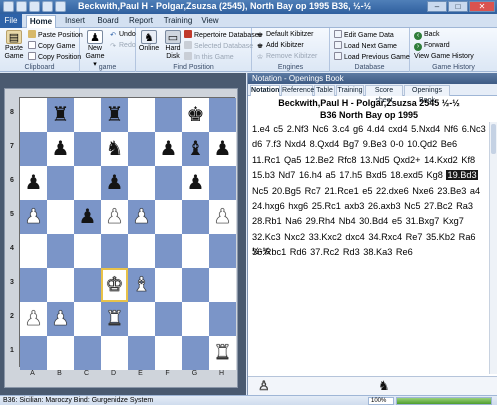  I want to click on square-h6, so click(222, 183).